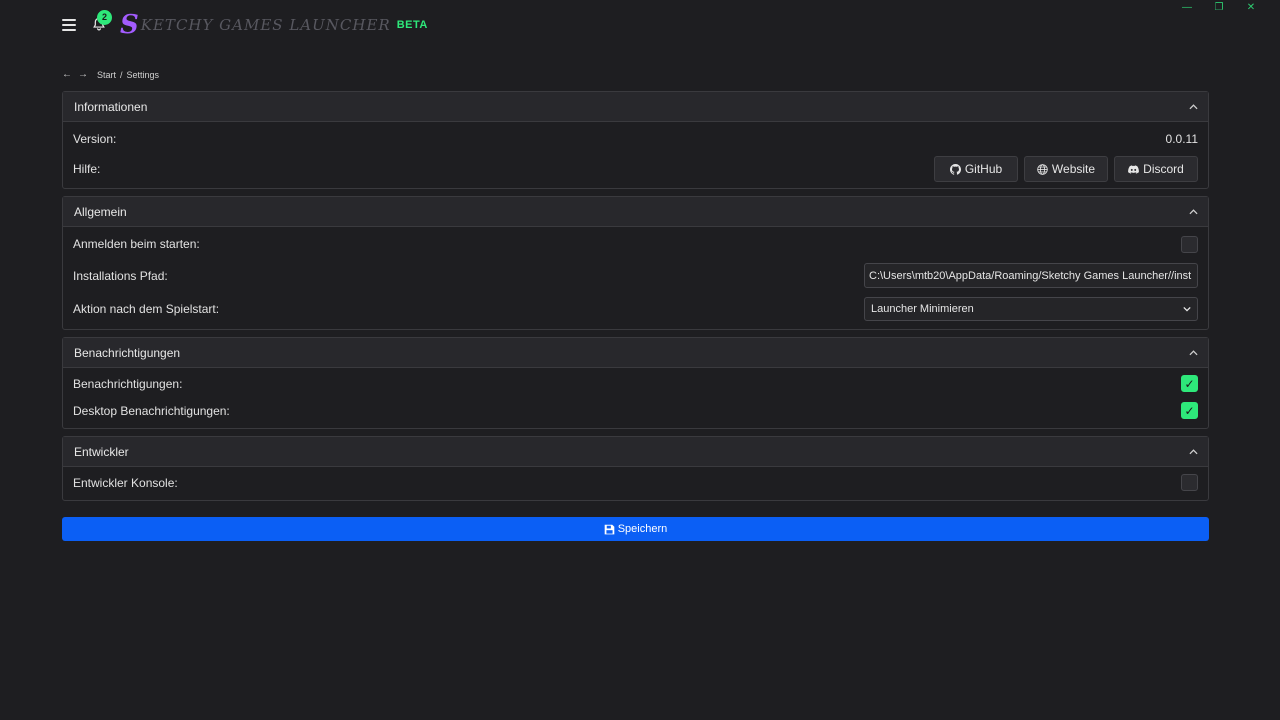  I want to click on logo-text: KETCHY GAMES LAUNCHER, so click(265, 25).